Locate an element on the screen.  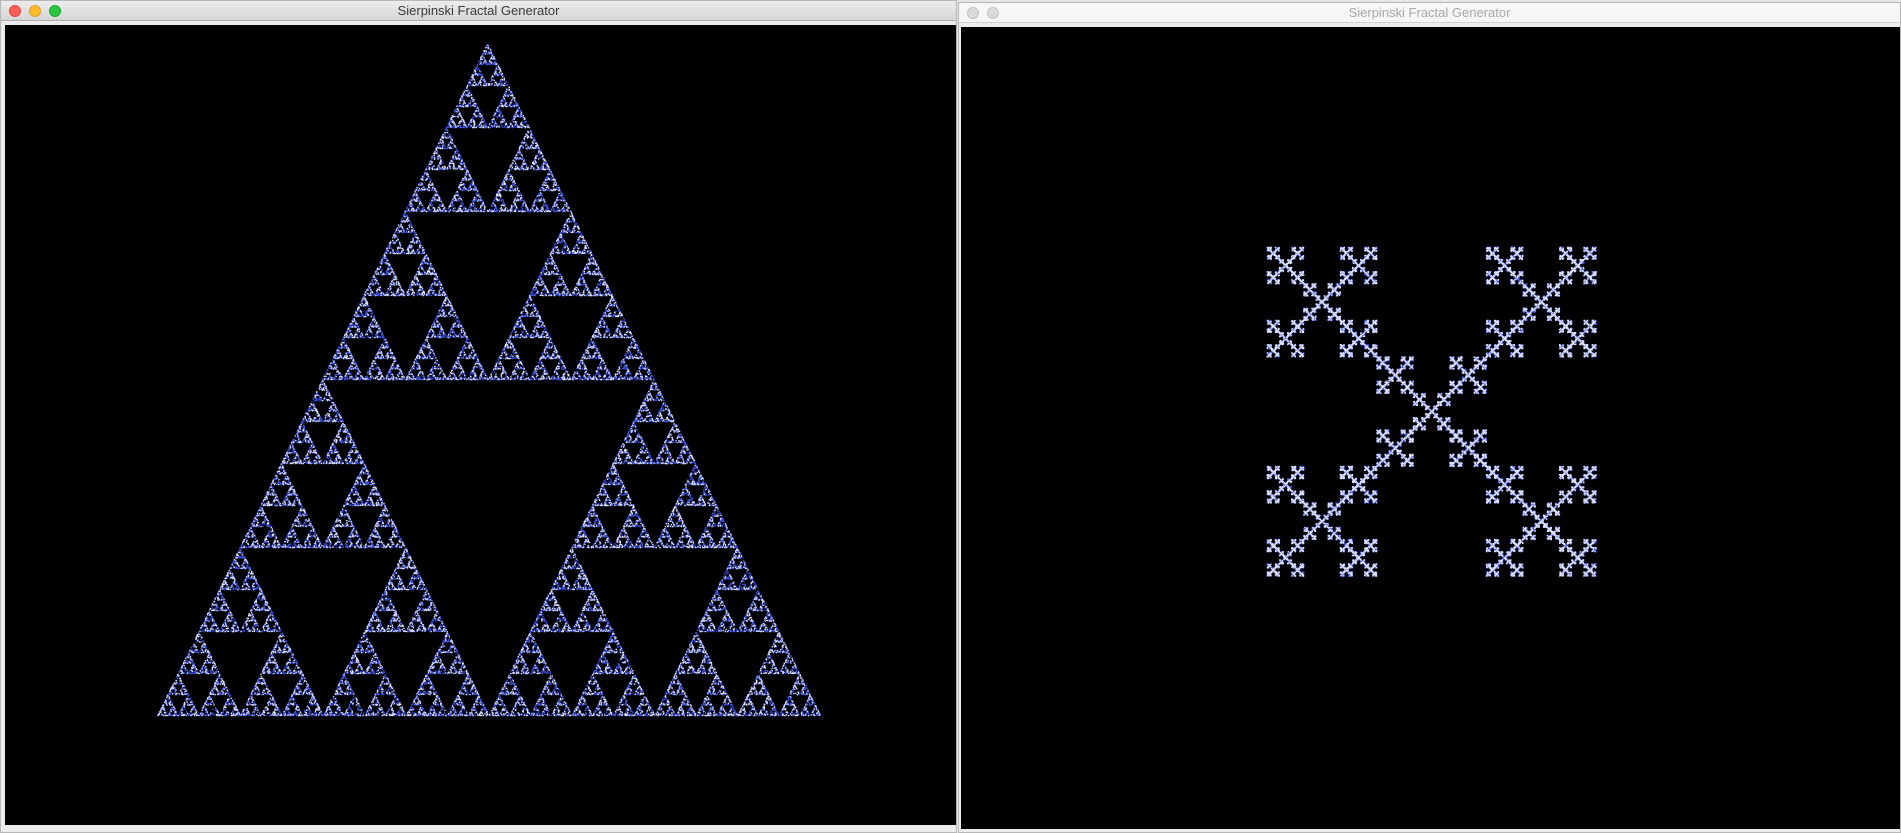
vicsek-fractal-plot is located at coordinates (1431, 411).